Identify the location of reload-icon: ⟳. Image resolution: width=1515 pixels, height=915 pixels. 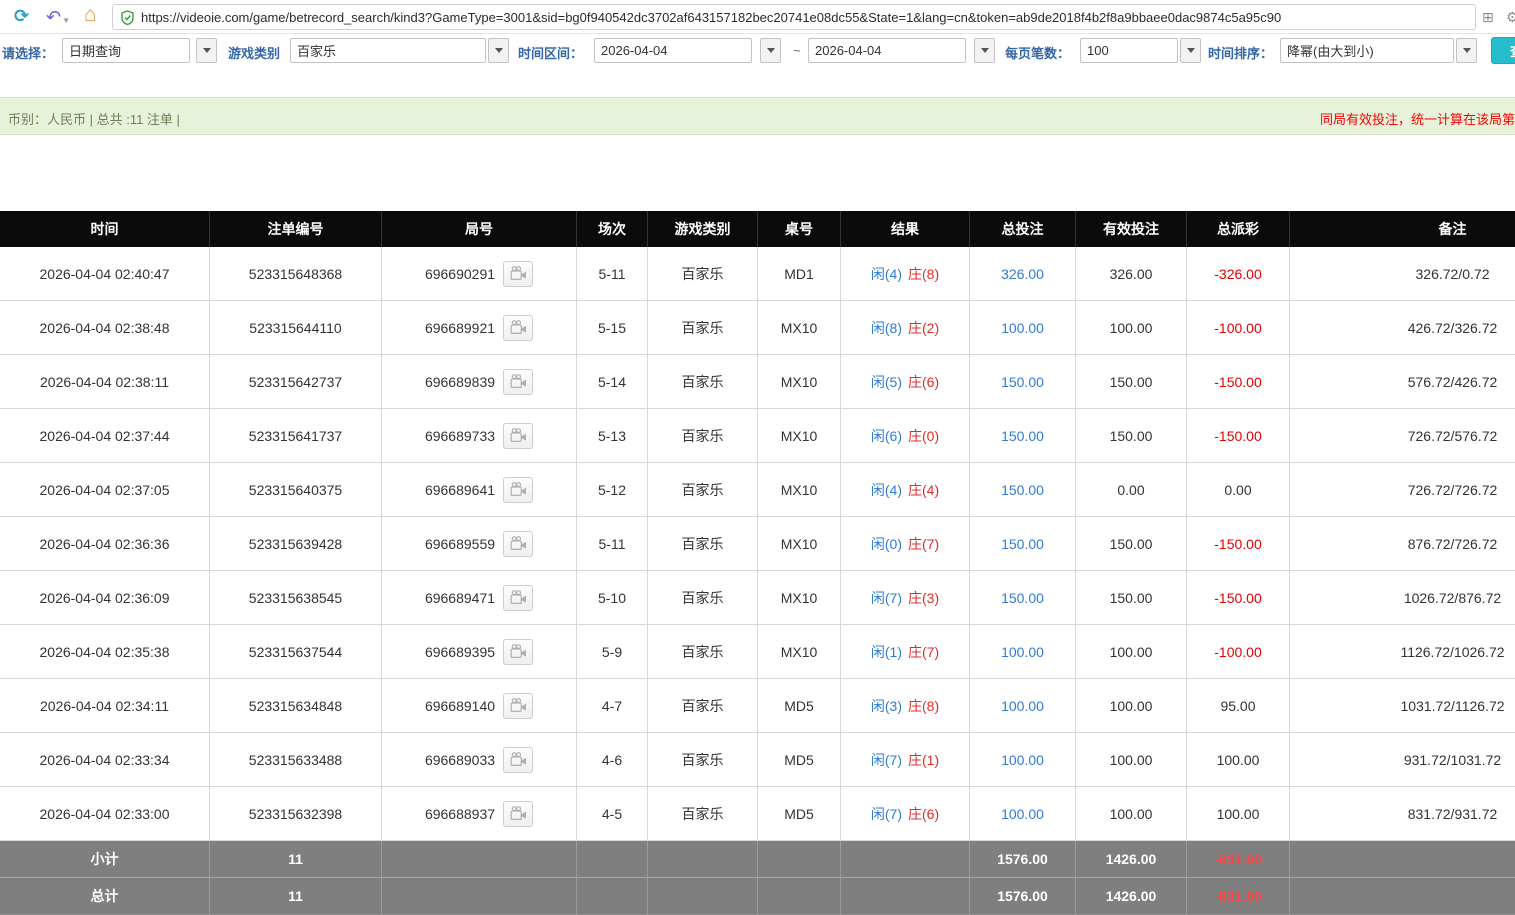
(21, 16).